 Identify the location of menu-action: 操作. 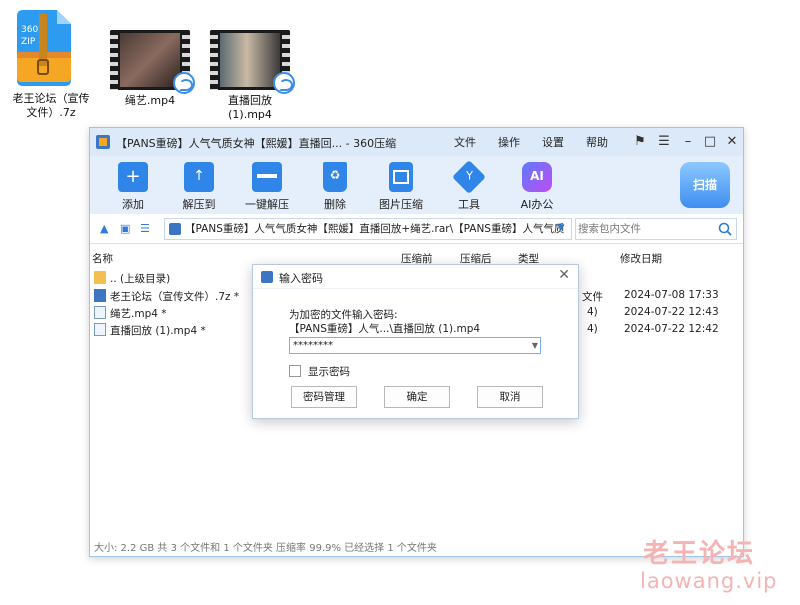
(509, 142).